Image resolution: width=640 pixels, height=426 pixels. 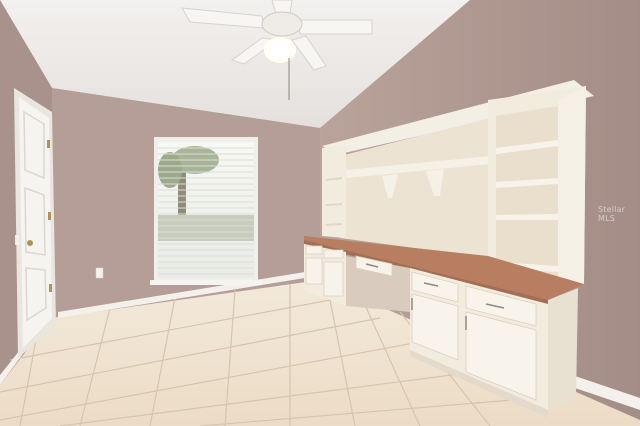 What do you see at coordinates (99, 273) in the screenshot?
I see `wall-outlet` at bounding box center [99, 273].